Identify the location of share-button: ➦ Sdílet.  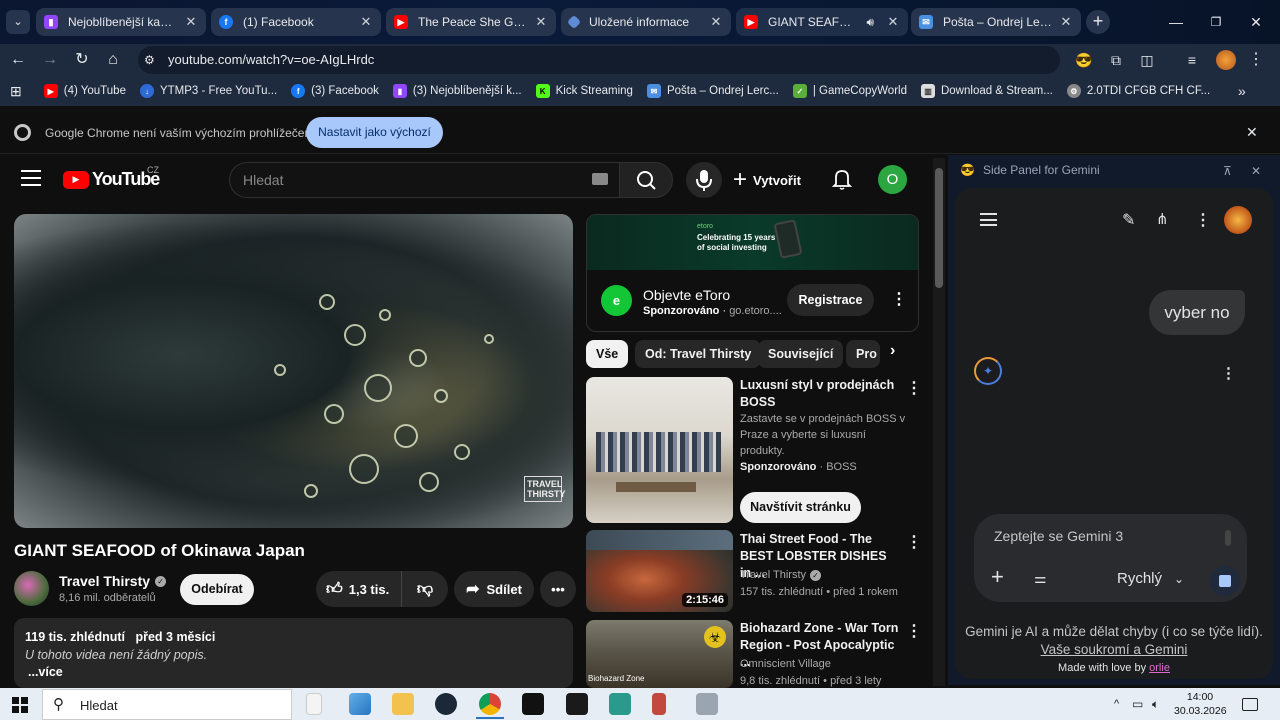
(494, 589).